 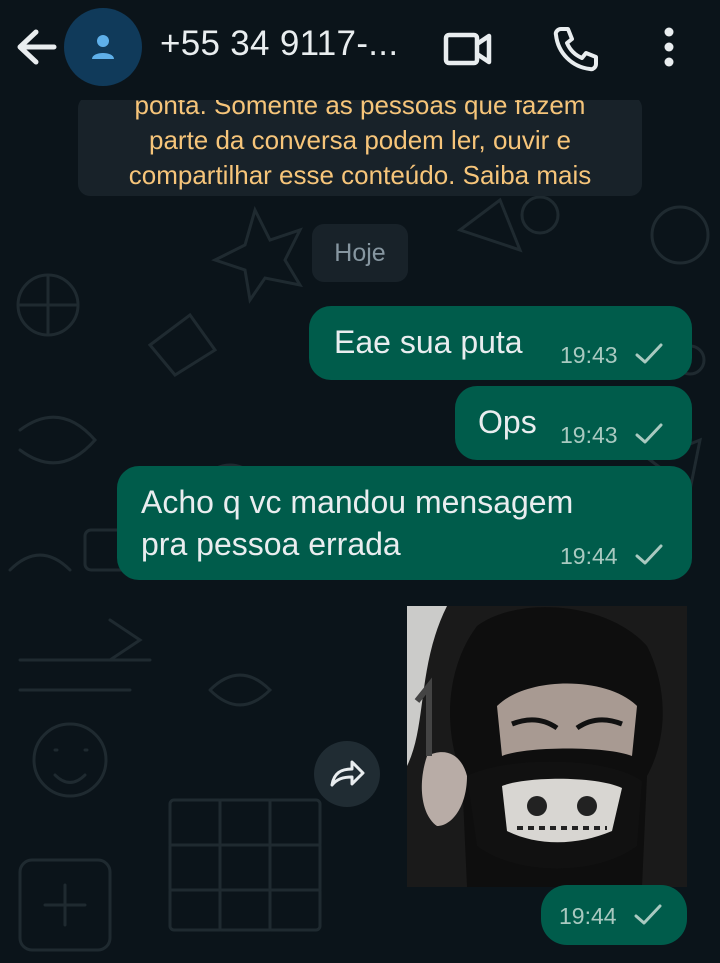 I want to click on back-button, so click(x=37, y=47).